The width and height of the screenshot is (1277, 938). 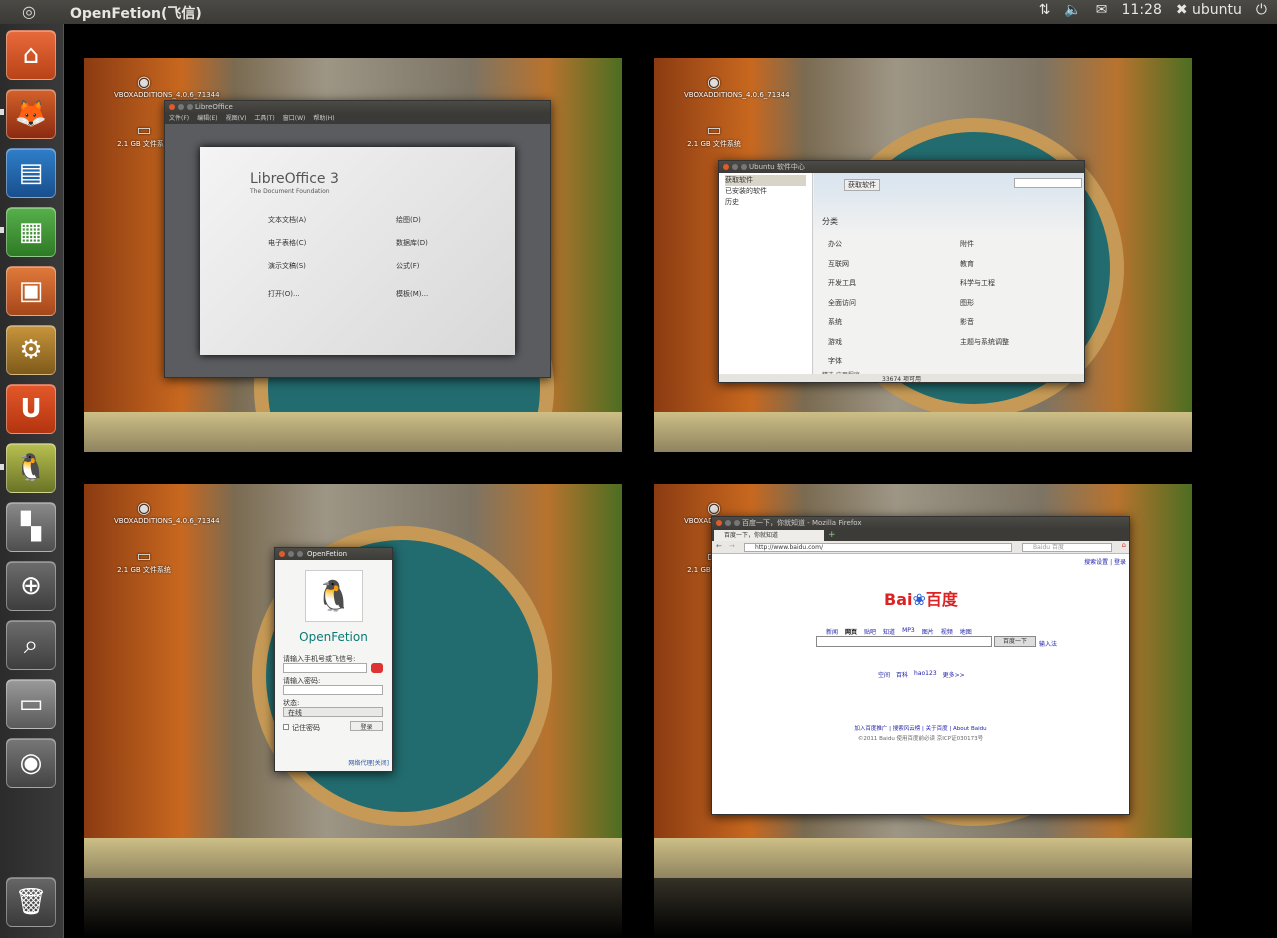 I want to click on cat: 全面访问, so click(x=842, y=304).